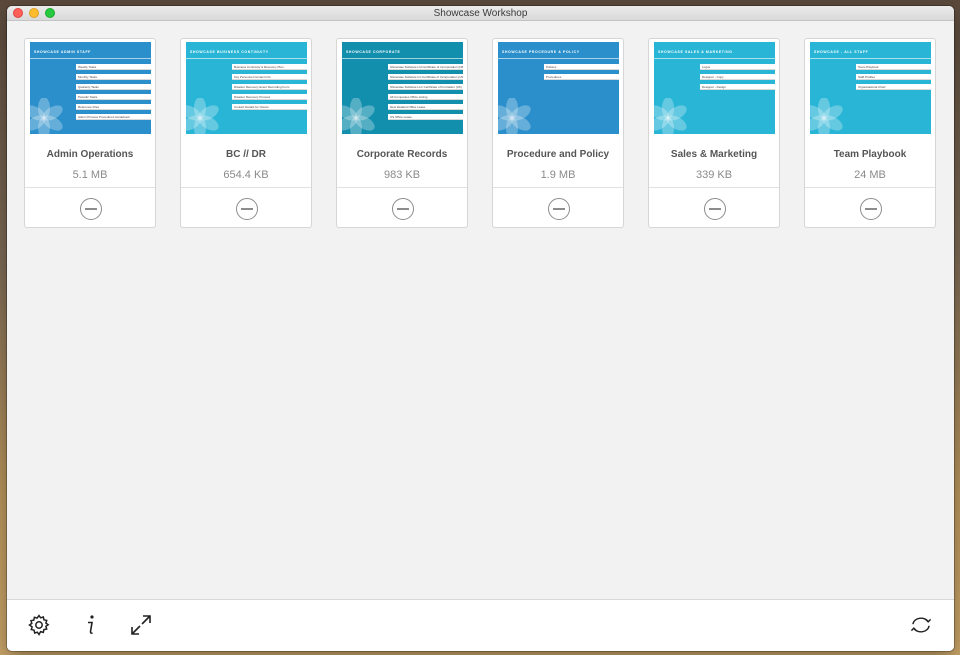 The height and width of the screenshot is (655, 960). I want to click on thumbnail-title: SHOWCASE SALES & MARKETING, so click(695, 52).